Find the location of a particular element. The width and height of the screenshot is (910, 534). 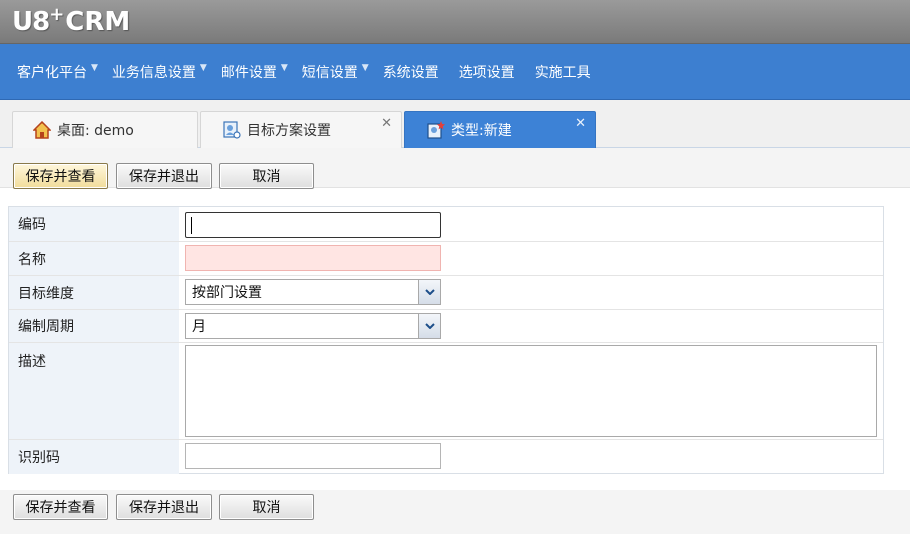

dimension-field-wrap: 按部门设置 is located at coordinates (313, 292).